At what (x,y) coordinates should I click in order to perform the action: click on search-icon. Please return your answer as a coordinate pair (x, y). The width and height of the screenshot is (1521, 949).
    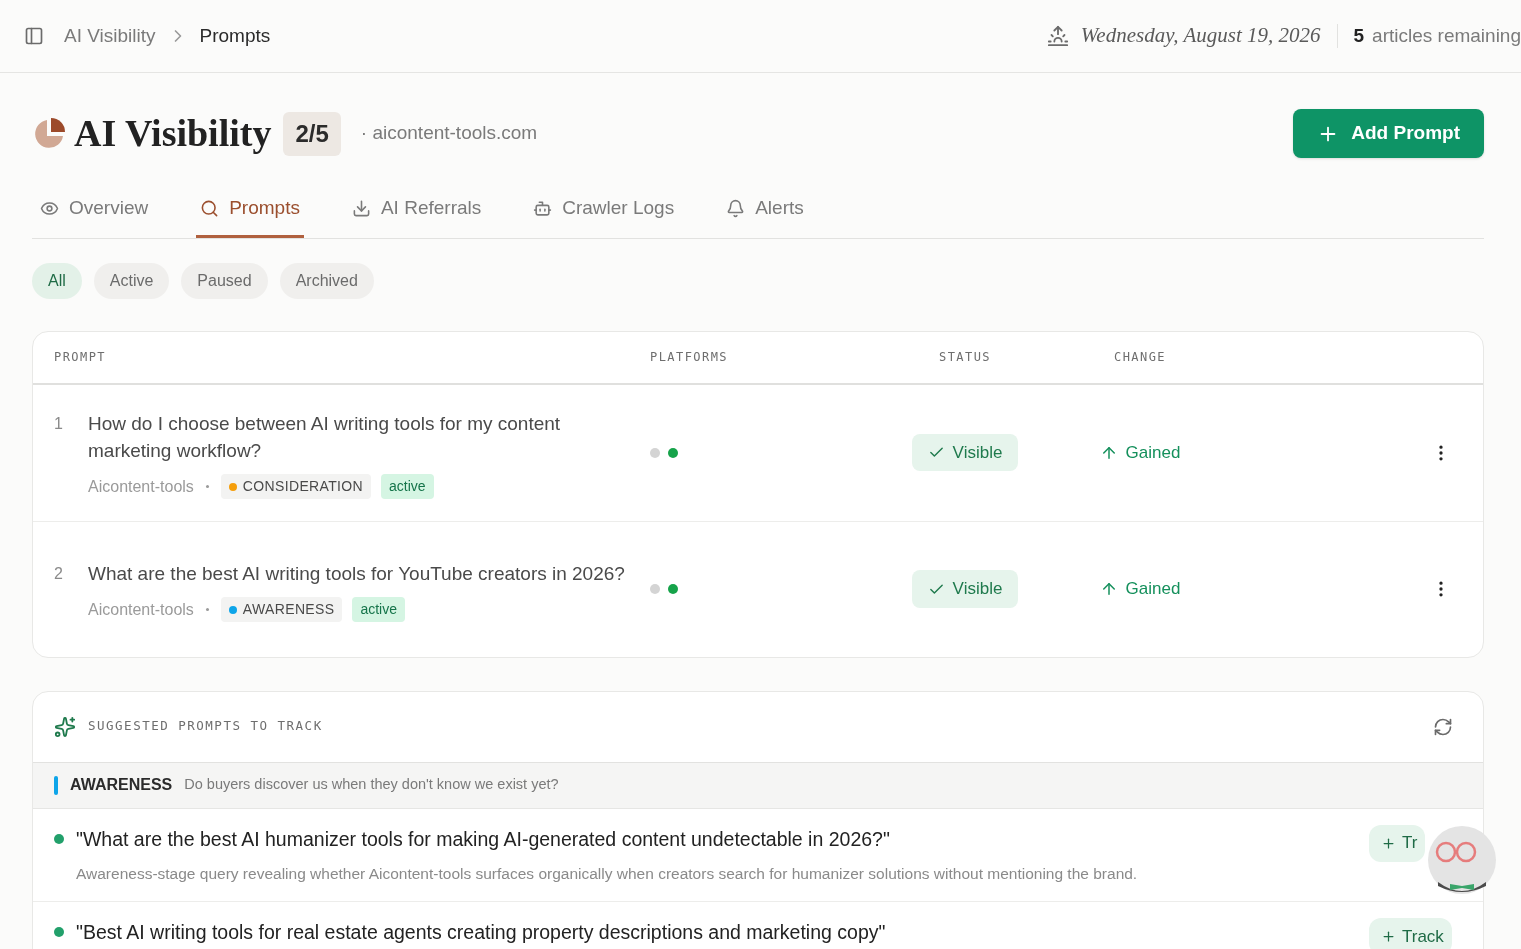
    Looking at the image, I should click on (210, 208).